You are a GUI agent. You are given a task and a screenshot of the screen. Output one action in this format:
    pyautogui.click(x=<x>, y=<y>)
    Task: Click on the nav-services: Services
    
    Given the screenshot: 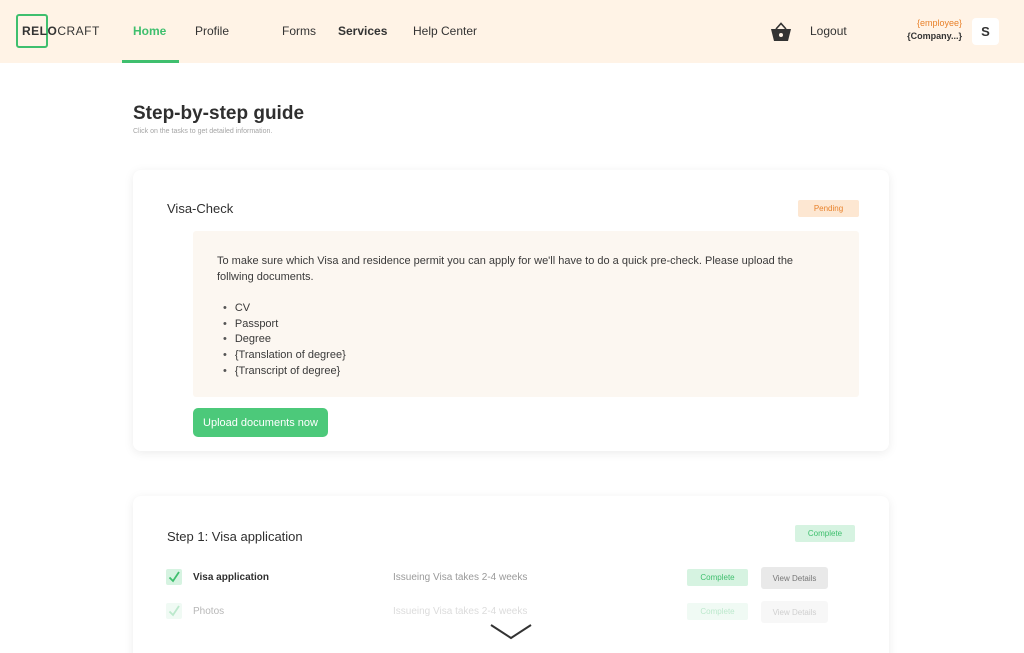 What is the action you would take?
    pyautogui.click(x=362, y=31)
    